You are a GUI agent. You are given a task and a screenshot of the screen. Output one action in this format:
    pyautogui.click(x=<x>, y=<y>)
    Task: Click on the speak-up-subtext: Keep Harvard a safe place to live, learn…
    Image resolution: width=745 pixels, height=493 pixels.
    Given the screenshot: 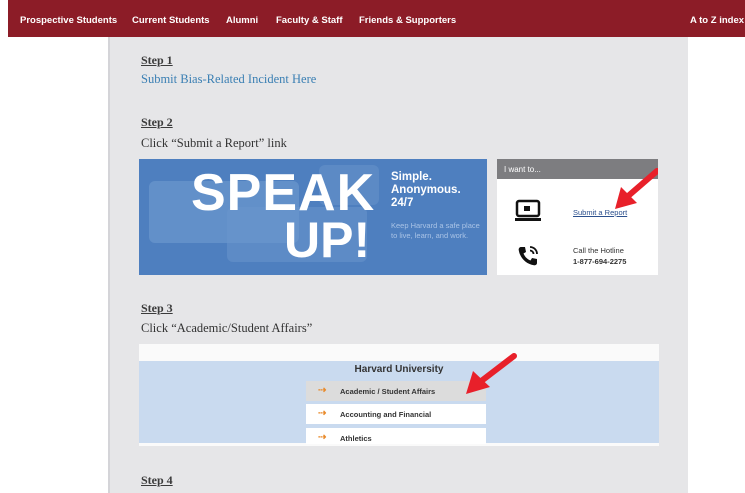 What is the action you would take?
    pyautogui.click(x=435, y=230)
    